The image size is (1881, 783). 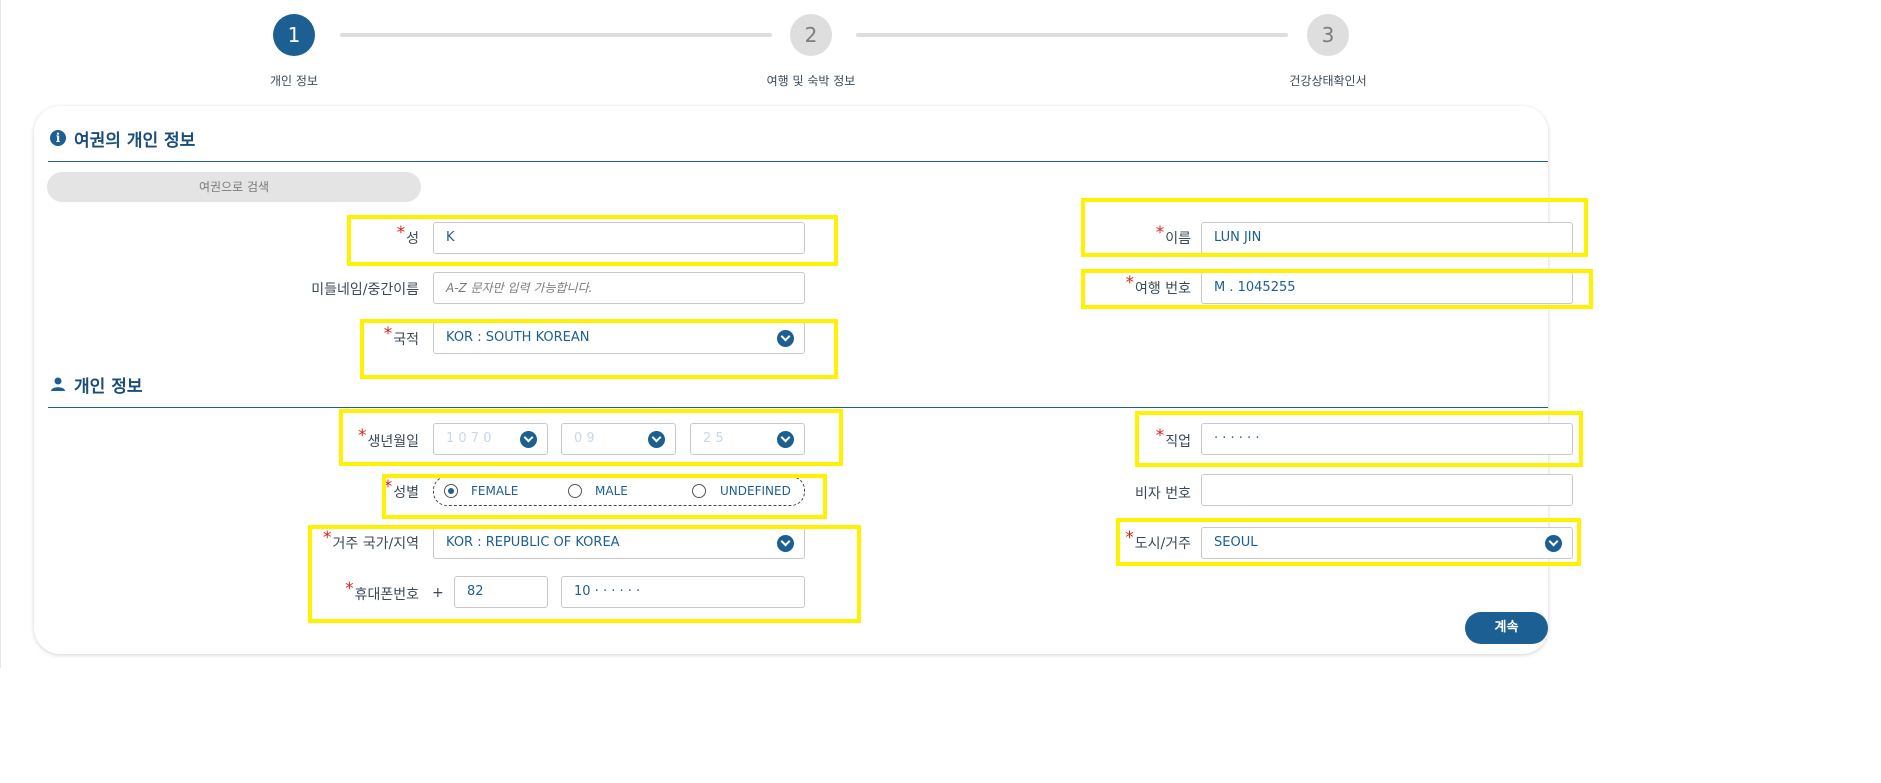 What do you see at coordinates (1359, 439) in the screenshot?
I see `occupation-highlight` at bounding box center [1359, 439].